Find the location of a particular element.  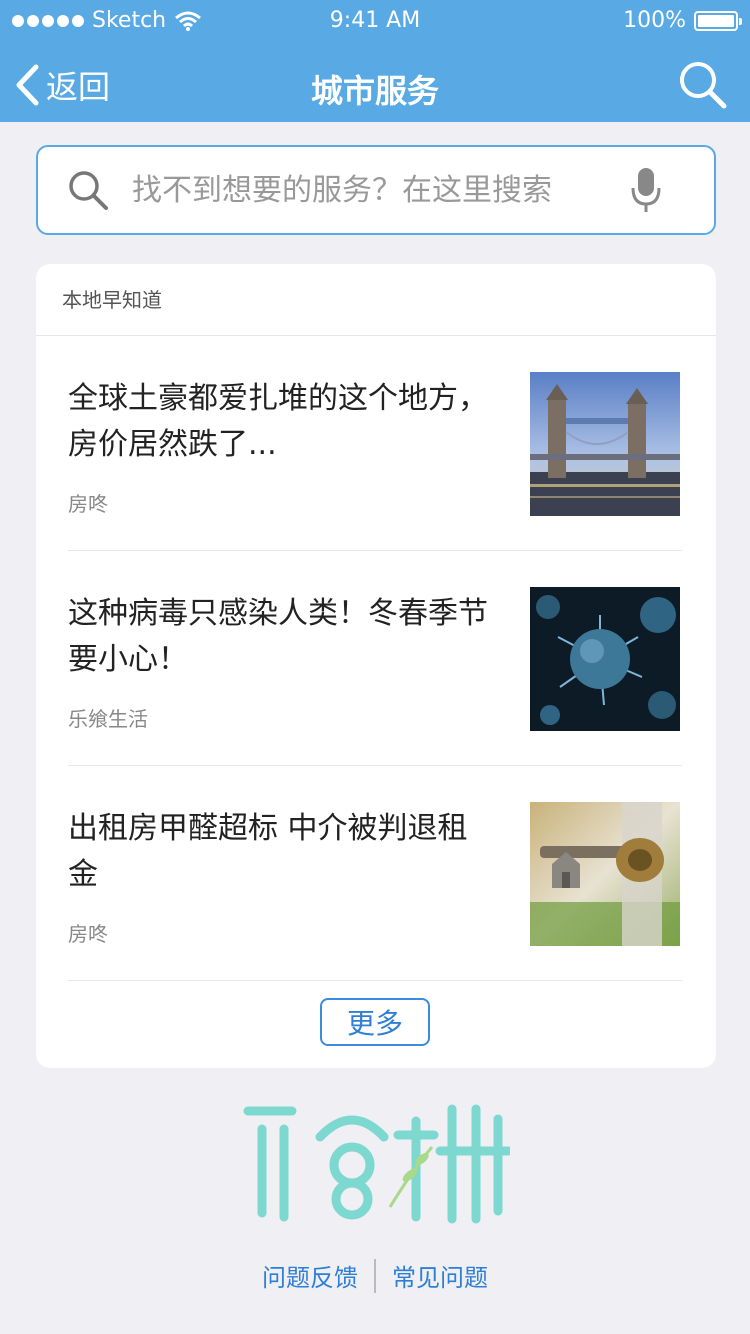

top-bar: Sketch 9:41 AM 100% 返回 城市服务 is located at coordinates (375, 61).